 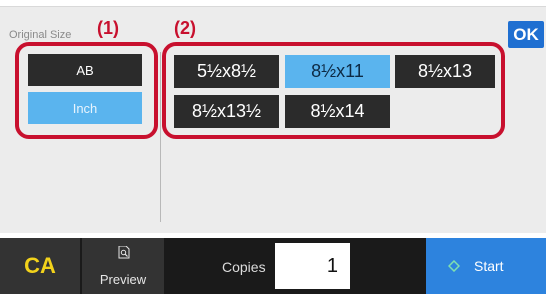 What do you see at coordinates (244, 267) in the screenshot?
I see `copies-label: Copies` at bounding box center [244, 267].